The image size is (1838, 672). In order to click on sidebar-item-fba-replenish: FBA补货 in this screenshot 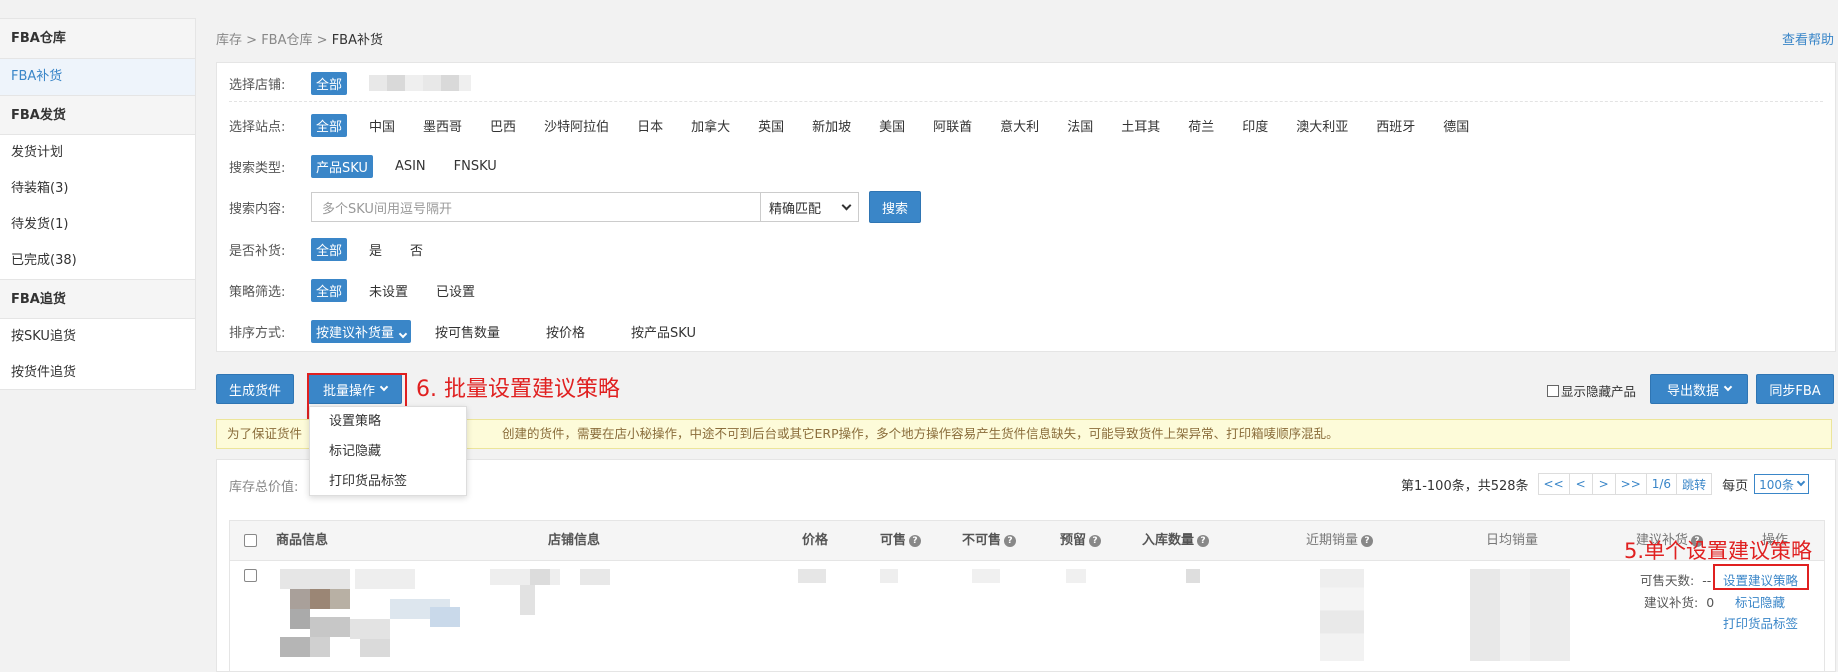, I will do `click(97, 77)`.